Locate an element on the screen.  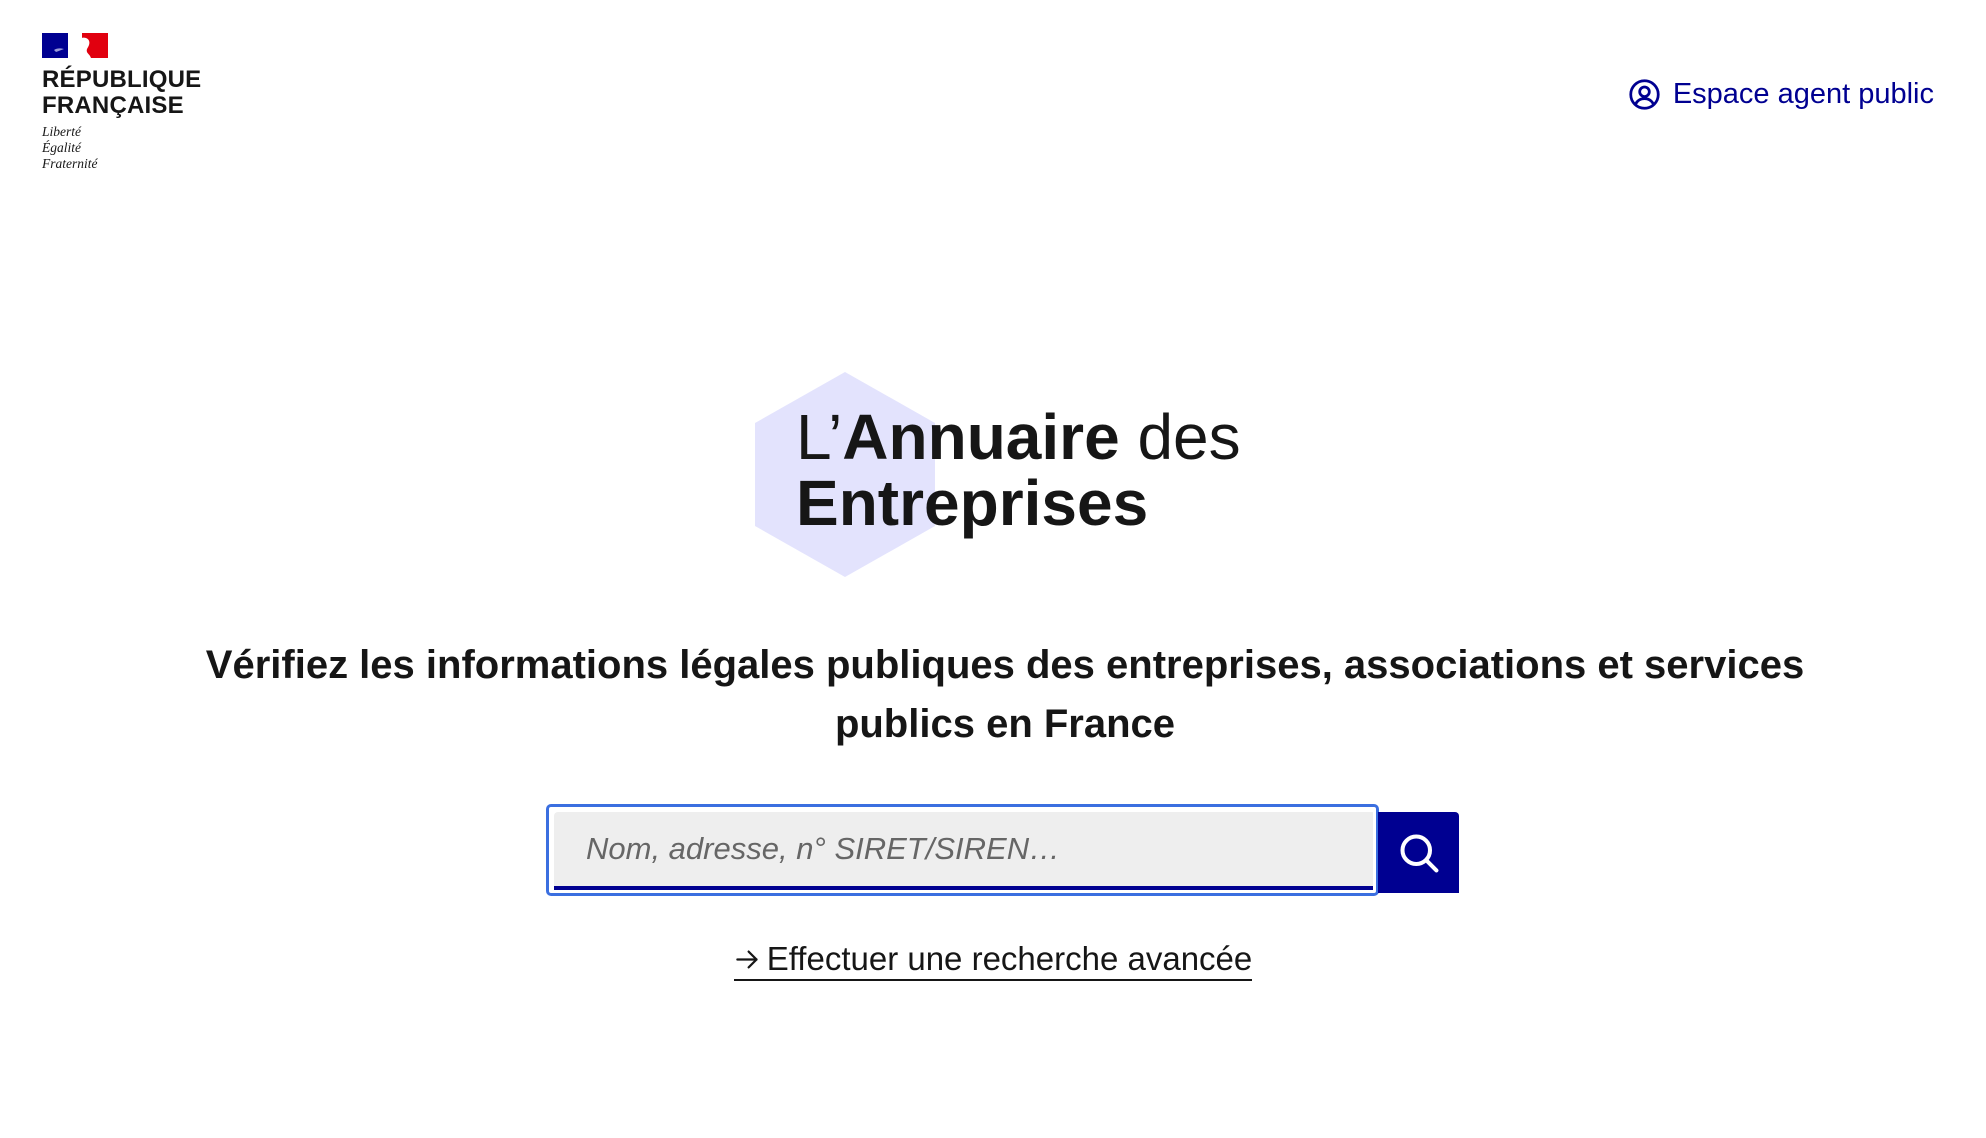
brand-line-1: L’Annuaire des is located at coordinates (1018, 437).